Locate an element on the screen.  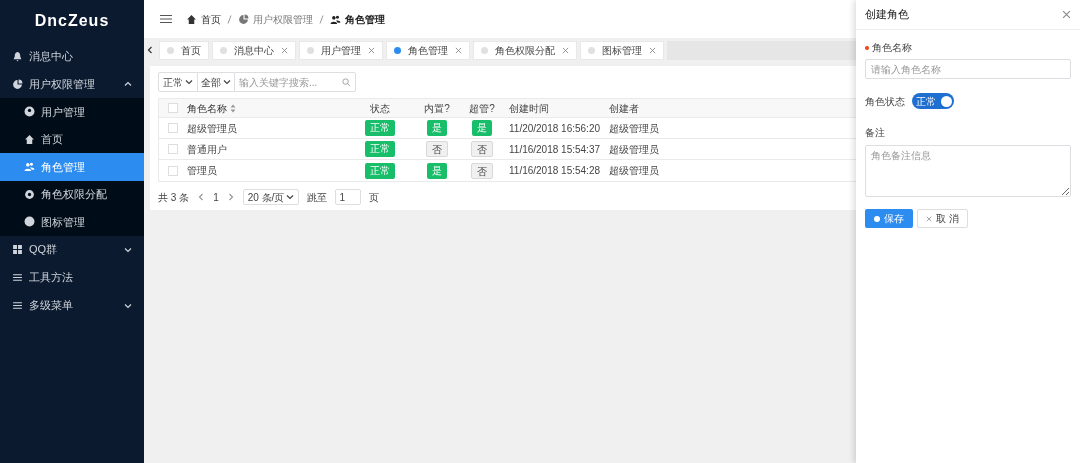
superadmin-tag: 是 is located at coordinates (482, 128).